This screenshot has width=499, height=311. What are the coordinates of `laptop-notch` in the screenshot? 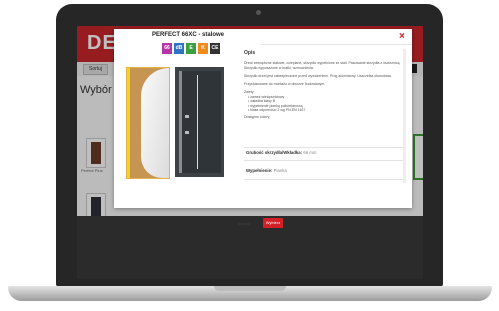 It's located at (250, 288).